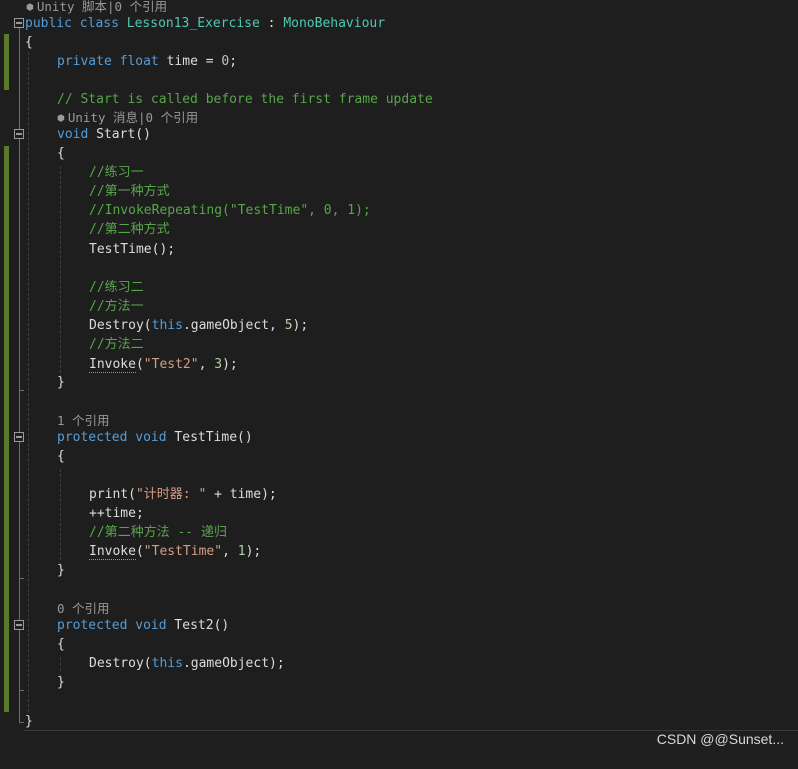 Image resolution: width=798 pixels, height=769 pixels. Describe the element at coordinates (116, 306) in the screenshot. I see `comment: //方法一` at that location.